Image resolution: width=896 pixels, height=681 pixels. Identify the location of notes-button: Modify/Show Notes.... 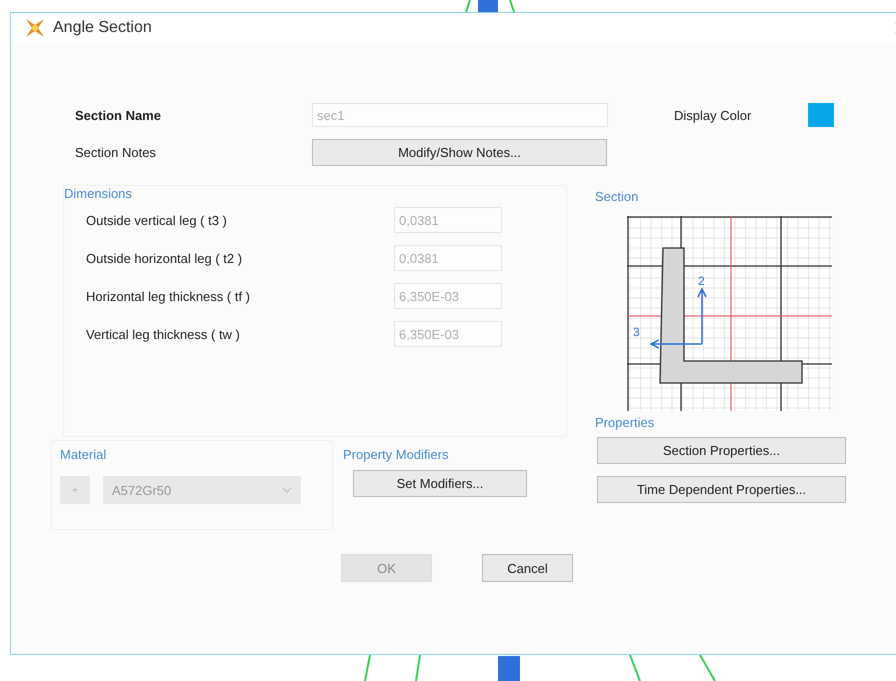
(459, 152).